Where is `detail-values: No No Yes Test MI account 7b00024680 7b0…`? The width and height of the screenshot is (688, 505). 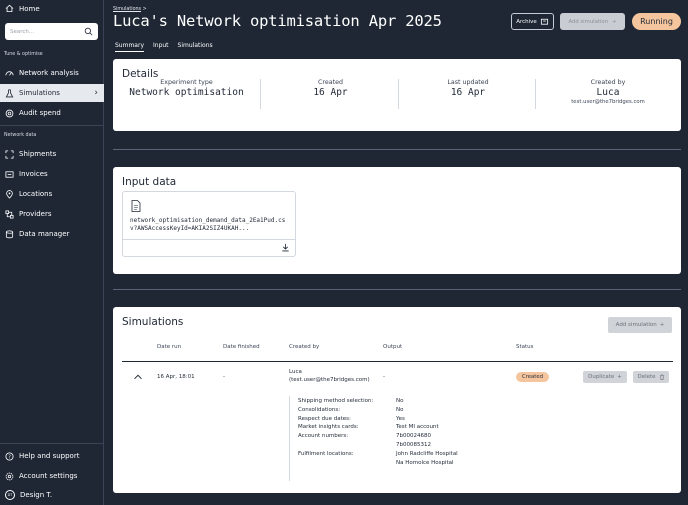
detail-values: No No Yes Test MI account 7b00024680 7b0… is located at coordinates (427, 432).